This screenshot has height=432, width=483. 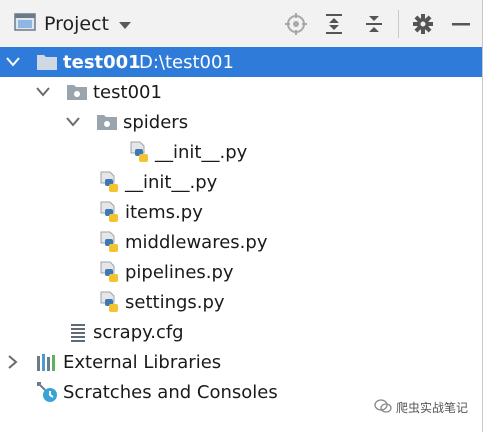 What do you see at coordinates (125, 24) in the screenshot?
I see `chevron-down-icon` at bounding box center [125, 24].